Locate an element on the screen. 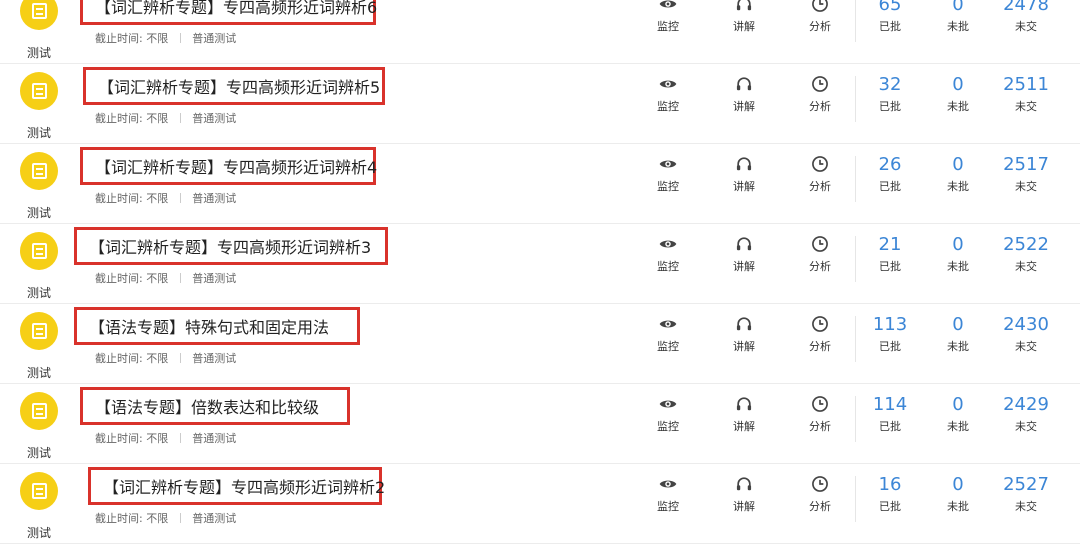 The image size is (1080, 545). reviewed-count: 114 is located at coordinates (890, 405).